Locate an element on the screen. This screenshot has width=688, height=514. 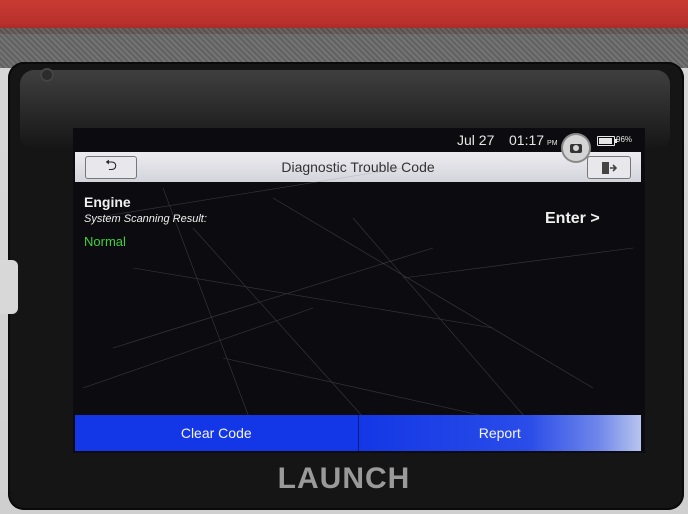
exit-door-icon is located at coordinates (609, 167).